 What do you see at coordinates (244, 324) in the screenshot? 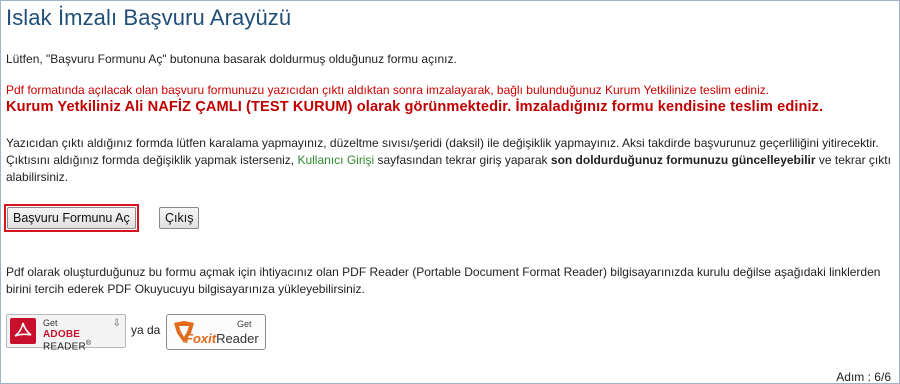
I see `foxit-get-label: Get` at bounding box center [244, 324].